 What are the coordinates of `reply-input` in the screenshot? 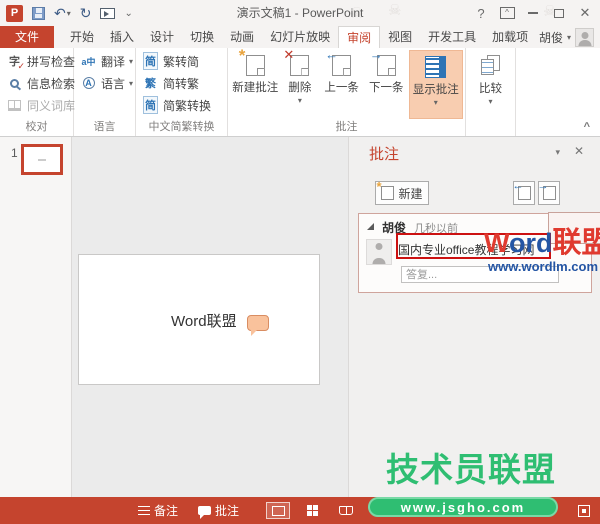 It's located at (480, 274).